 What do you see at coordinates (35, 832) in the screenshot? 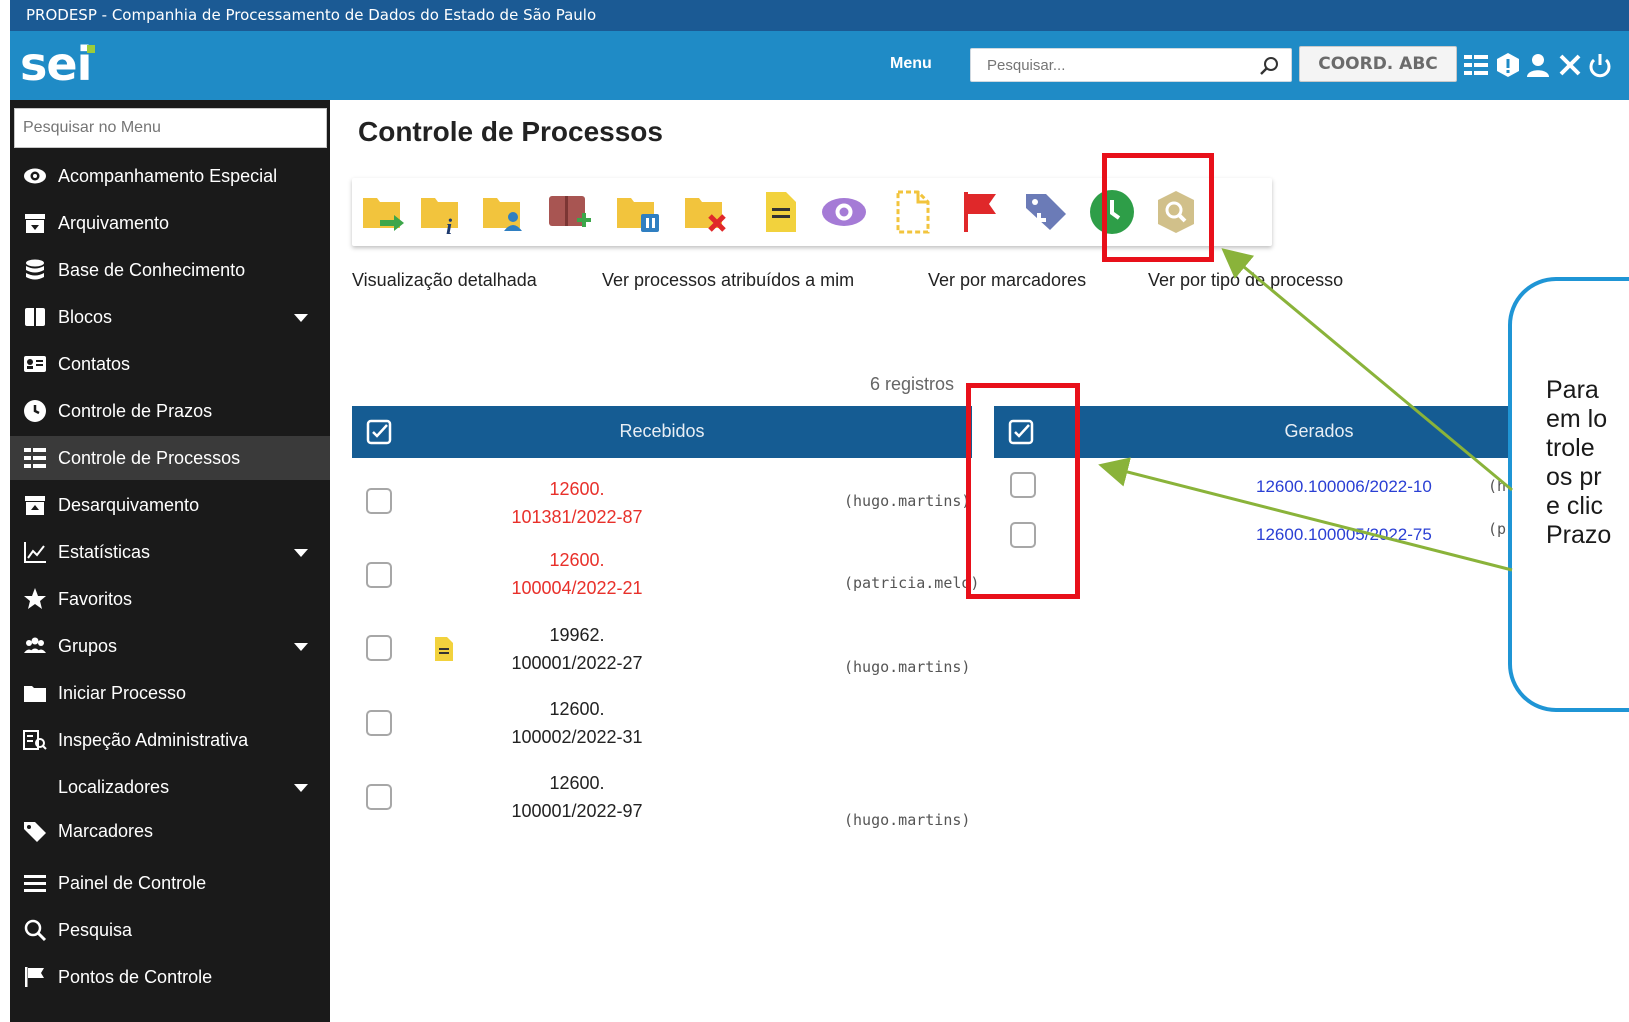
I see `tag-icon` at bounding box center [35, 832].